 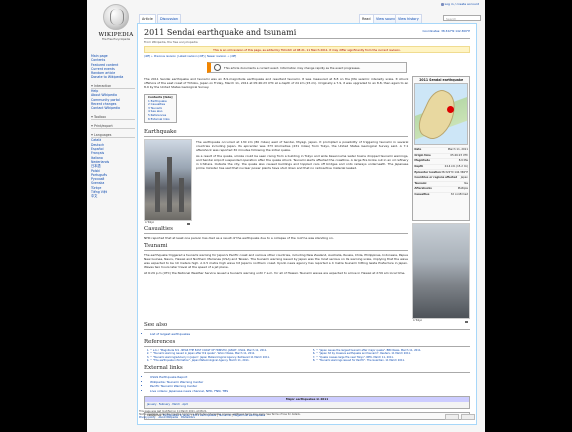 I want to click on infobox-key: Countries or regions affected, so click(x=436, y=178).